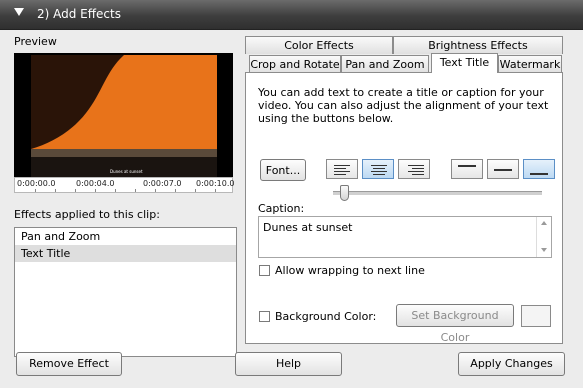 This screenshot has height=388, width=583. Describe the element at coordinates (405, 237) in the screenshot. I see `caption-textarea: Dunes at sunset` at that location.